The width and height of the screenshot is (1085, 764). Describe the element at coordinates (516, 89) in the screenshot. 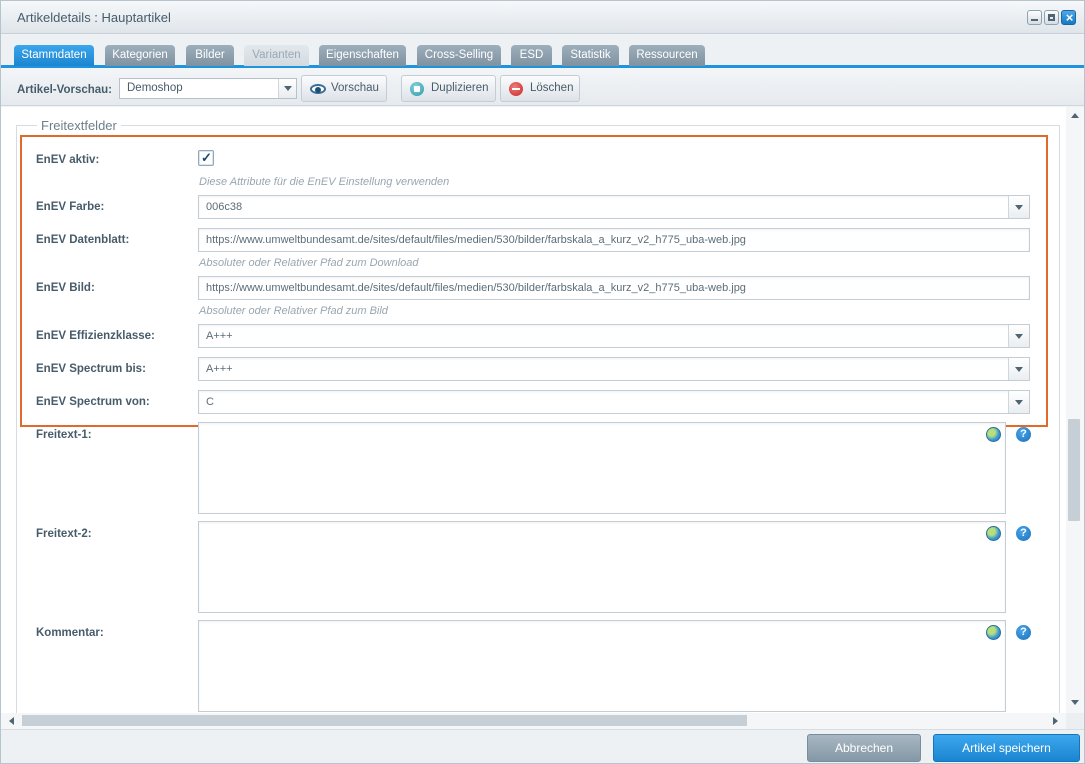

I see `delete-icon` at that location.